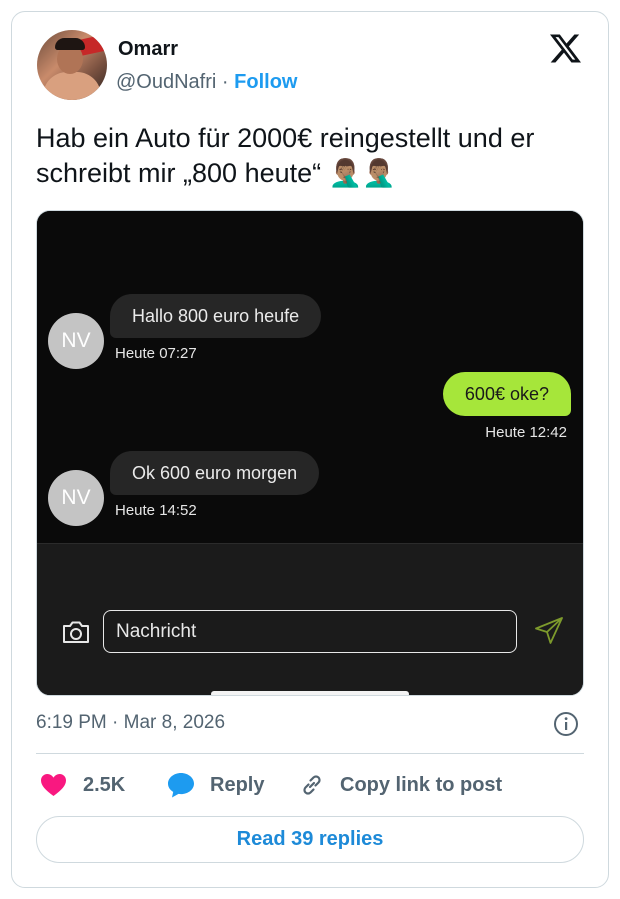 The image size is (620, 899). Describe the element at coordinates (549, 630) in the screenshot. I see `send-icon` at that location.